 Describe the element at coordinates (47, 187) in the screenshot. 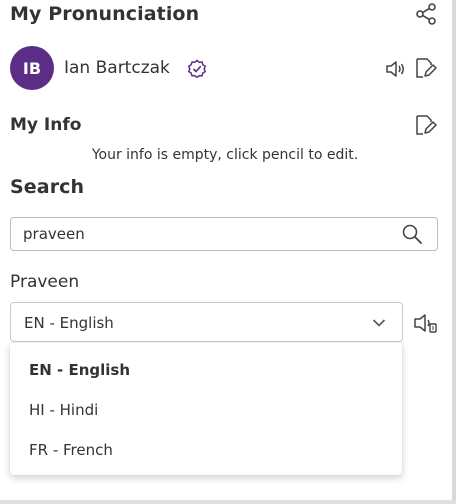

I see `search-heading: Search` at that location.